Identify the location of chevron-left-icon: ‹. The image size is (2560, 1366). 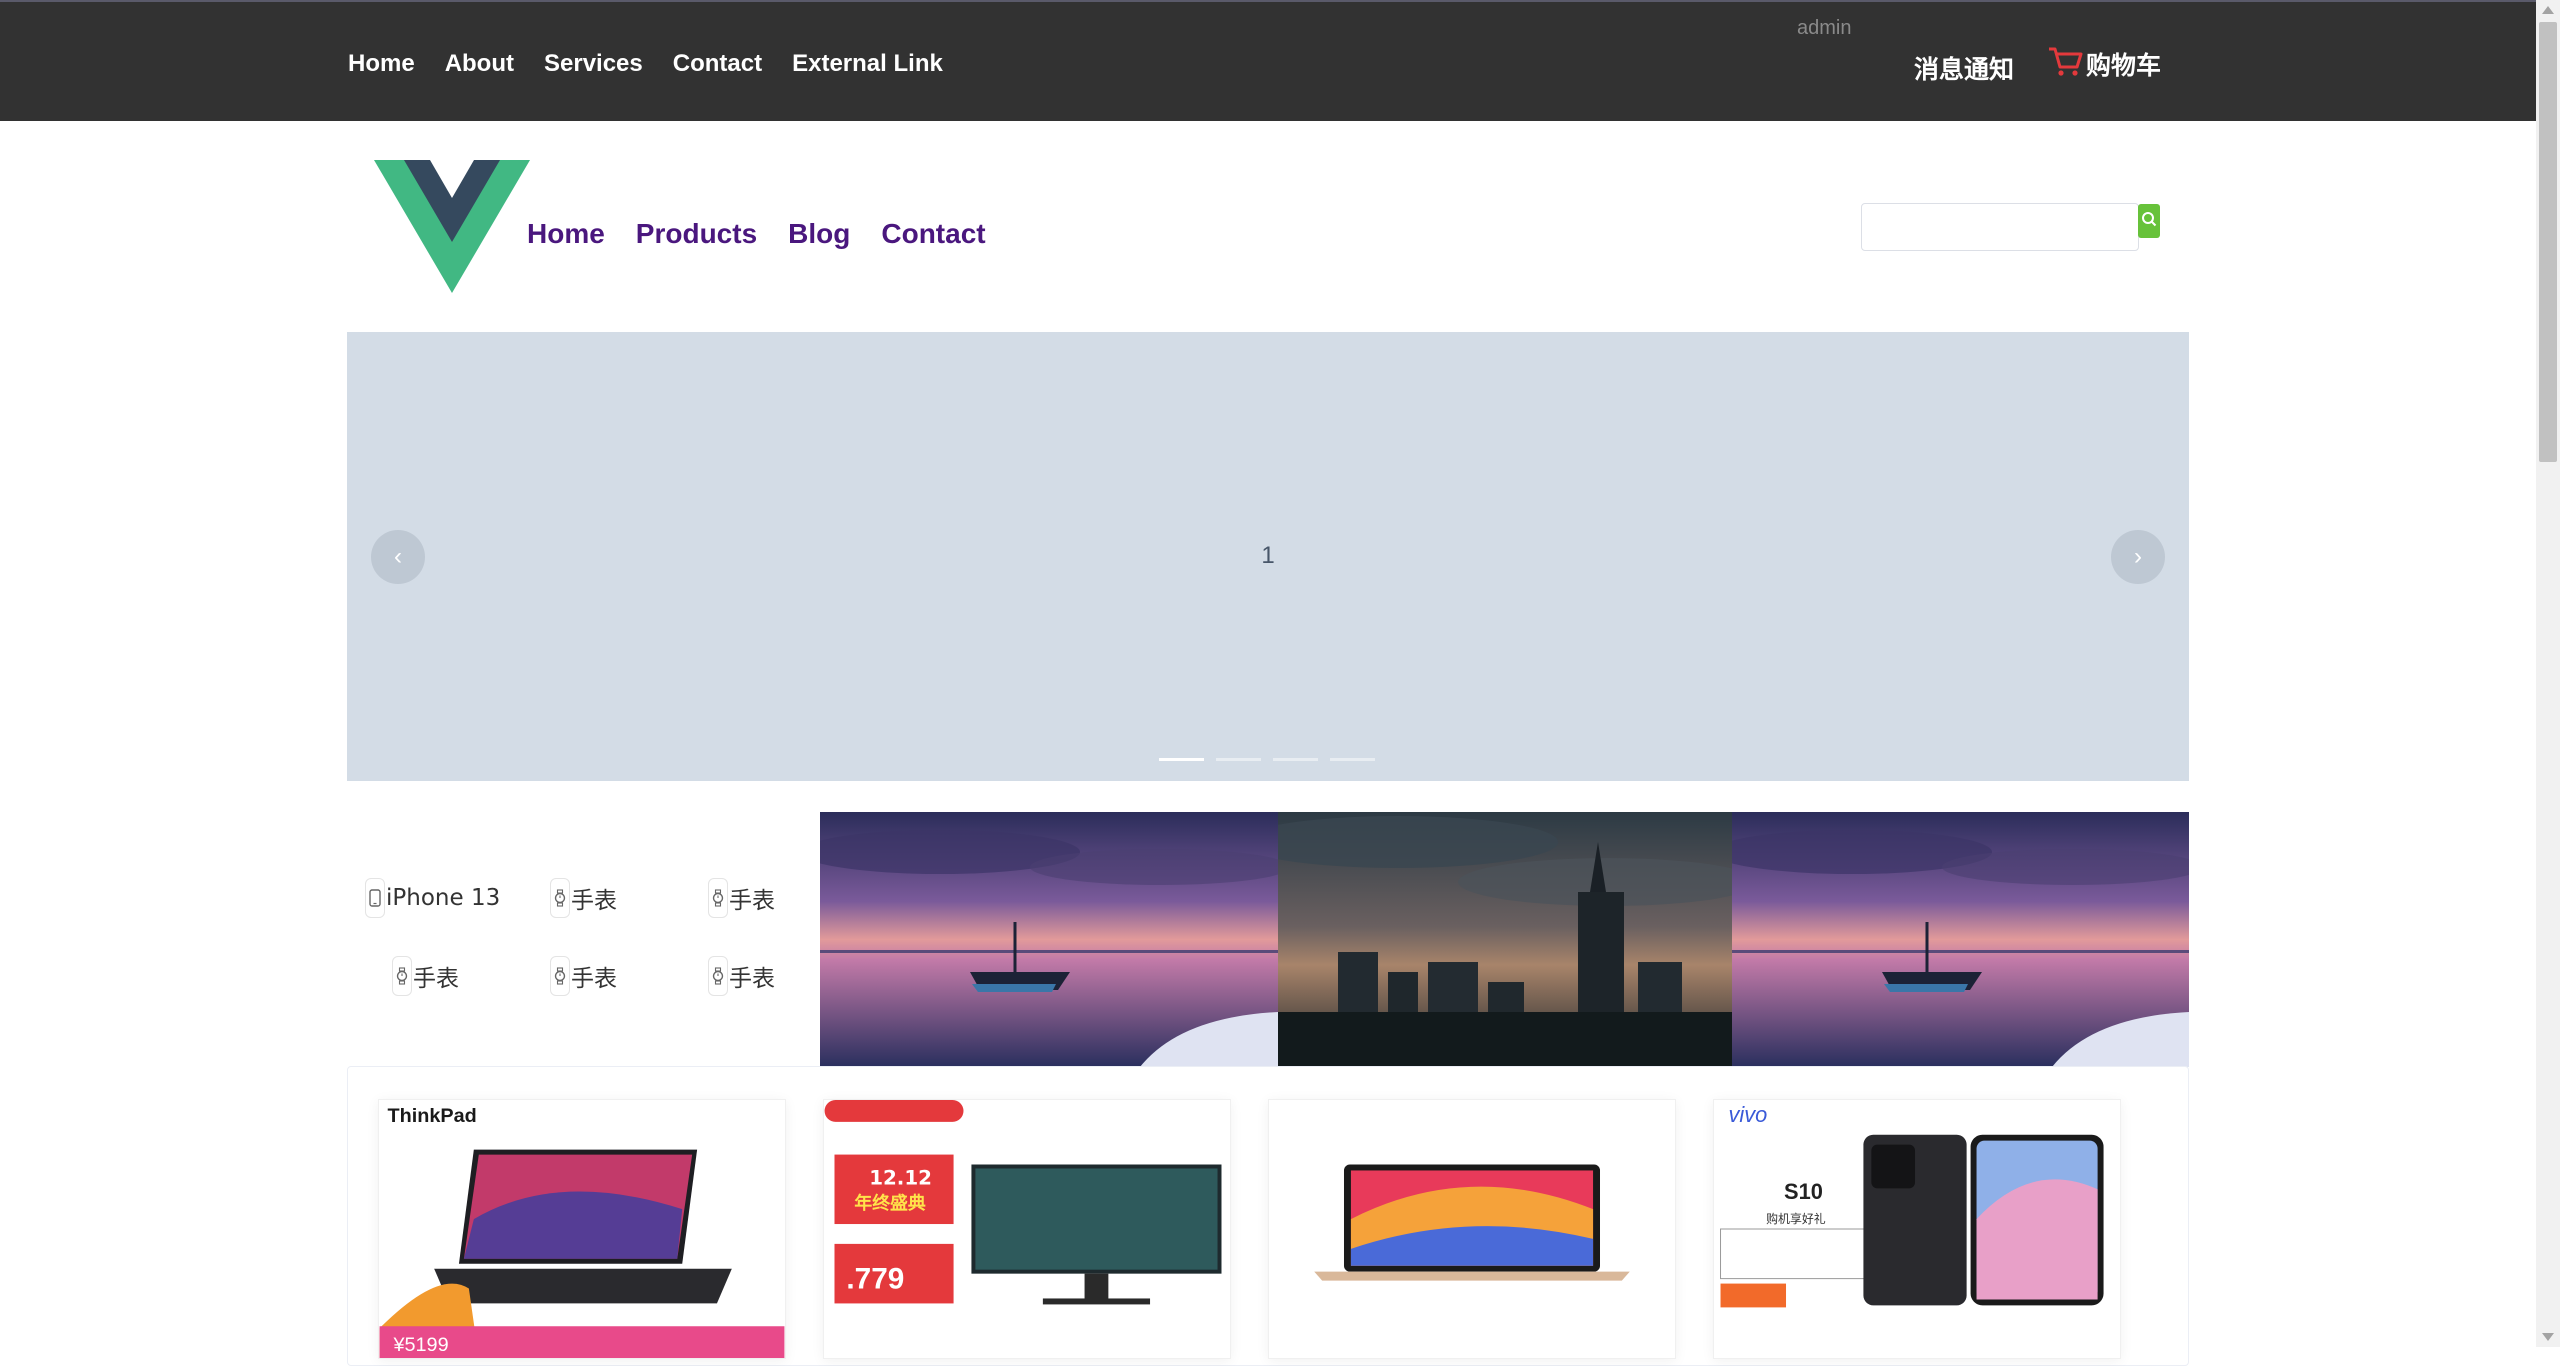
(398, 556).